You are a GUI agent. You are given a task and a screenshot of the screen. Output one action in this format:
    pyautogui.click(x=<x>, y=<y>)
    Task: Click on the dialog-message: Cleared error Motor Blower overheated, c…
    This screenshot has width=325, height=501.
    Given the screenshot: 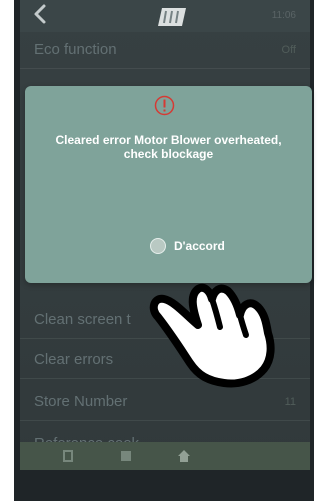 What is the action you would take?
    pyautogui.click(x=168, y=147)
    